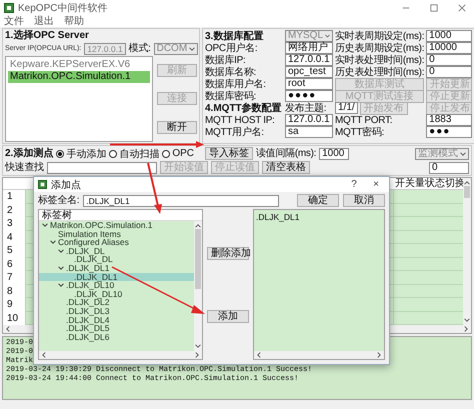  Describe the element at coordinates (376, 184) in the screenshot. I see `close-button: ×` at that location.